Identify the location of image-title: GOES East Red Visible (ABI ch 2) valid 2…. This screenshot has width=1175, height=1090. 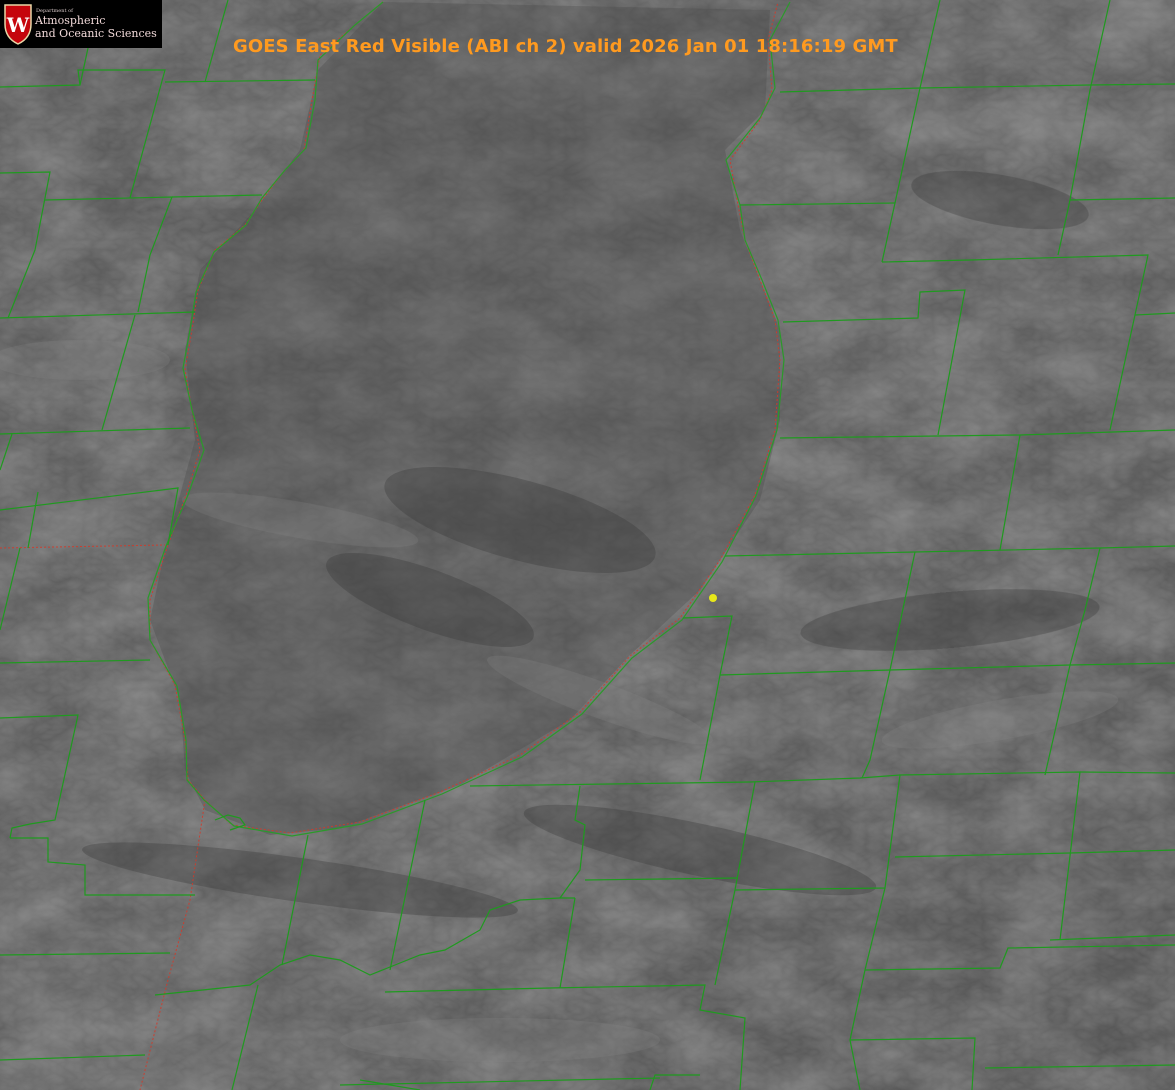
(565, 46).